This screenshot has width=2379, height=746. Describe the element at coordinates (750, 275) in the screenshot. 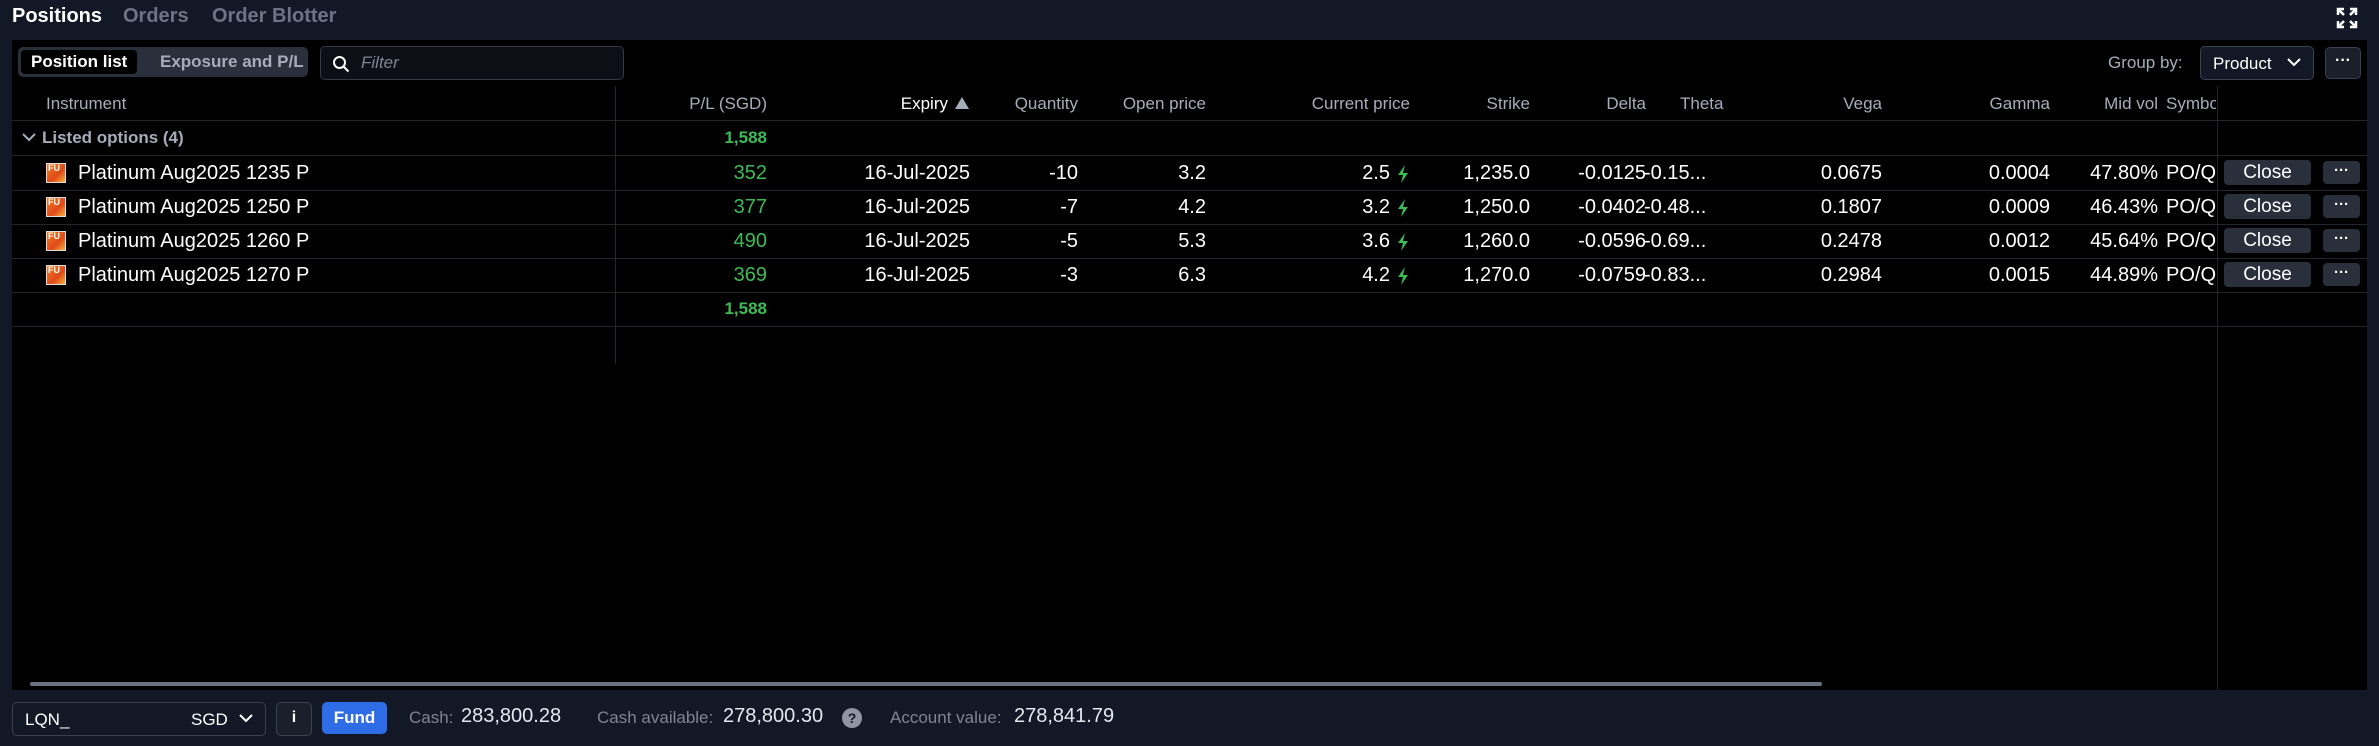

I see `pl-value: 369` at that location.